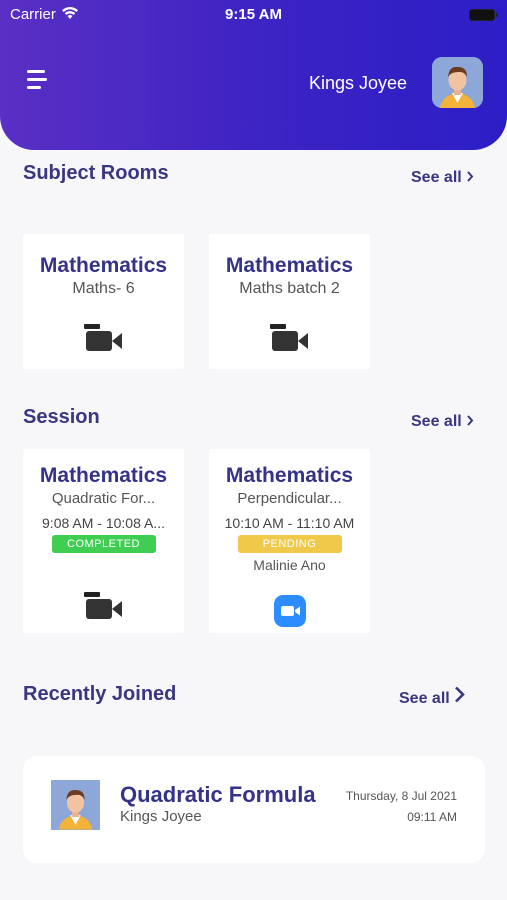  What do you see at coordinates (96, 173) in the screenshot?
I see `subject-rooms-title: Subject Rooms` at bounding box center [96, 173].